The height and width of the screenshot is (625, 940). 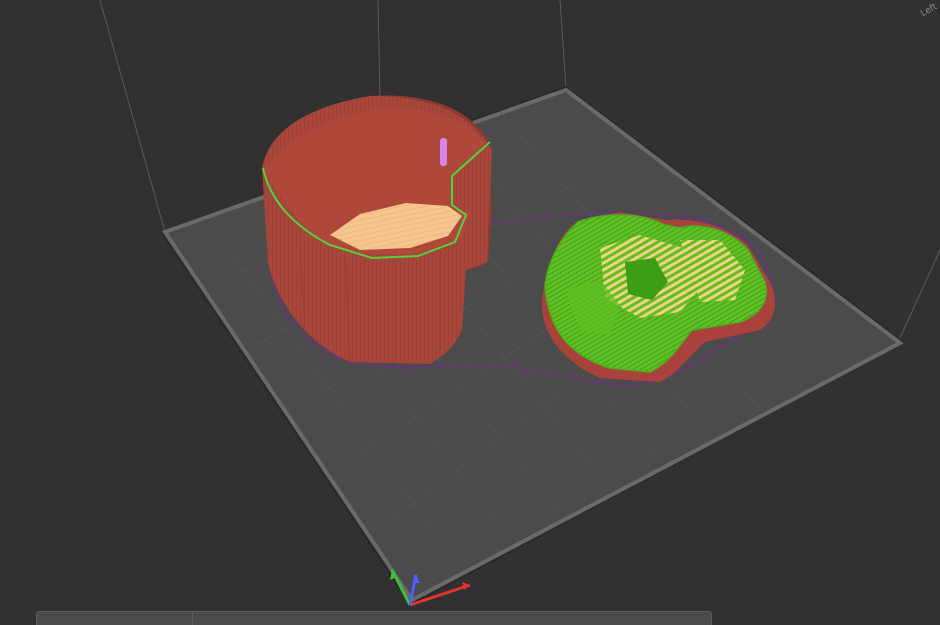 I want to click on toolbar-separator, so click(x=192, y=618).